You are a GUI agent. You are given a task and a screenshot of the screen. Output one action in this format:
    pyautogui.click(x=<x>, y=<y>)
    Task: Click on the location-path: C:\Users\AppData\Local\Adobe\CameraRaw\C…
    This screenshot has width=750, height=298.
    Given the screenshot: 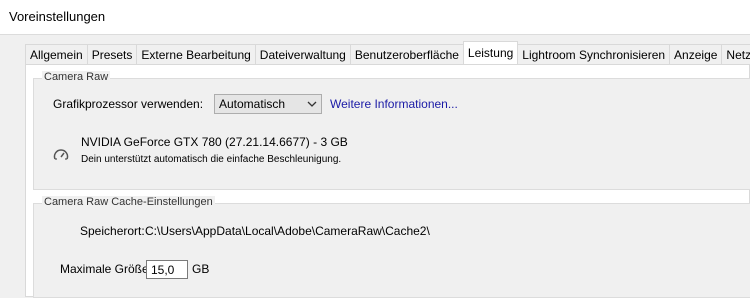 What is the action you would take?
    pyautogui.click(x=287, y=231)
    